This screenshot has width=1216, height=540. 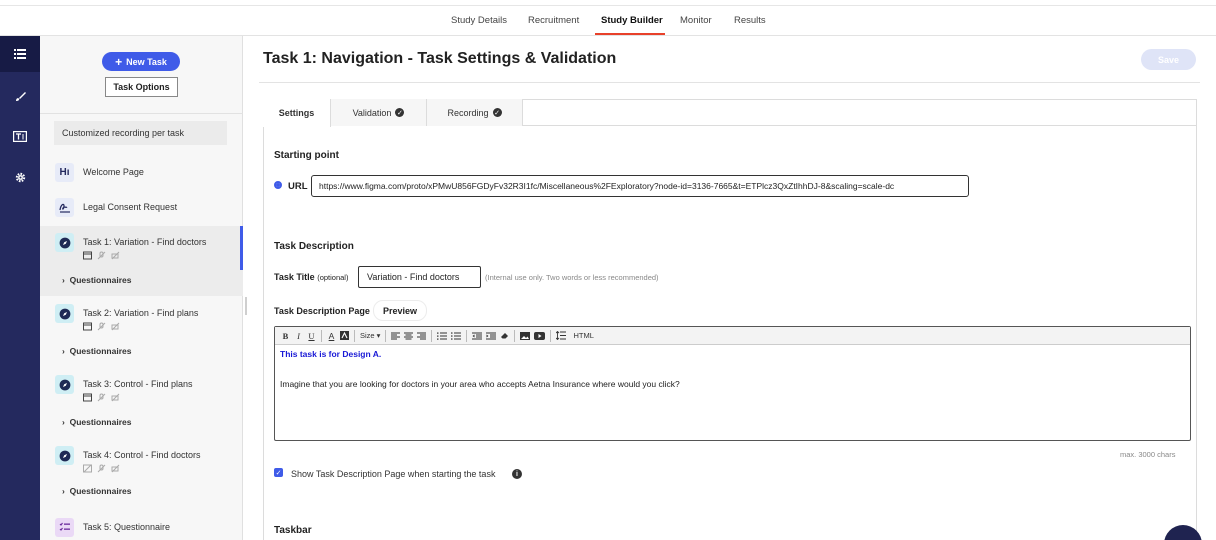 I want to click on tab-recruitment: Recruitment, so click(x=553, y=20).